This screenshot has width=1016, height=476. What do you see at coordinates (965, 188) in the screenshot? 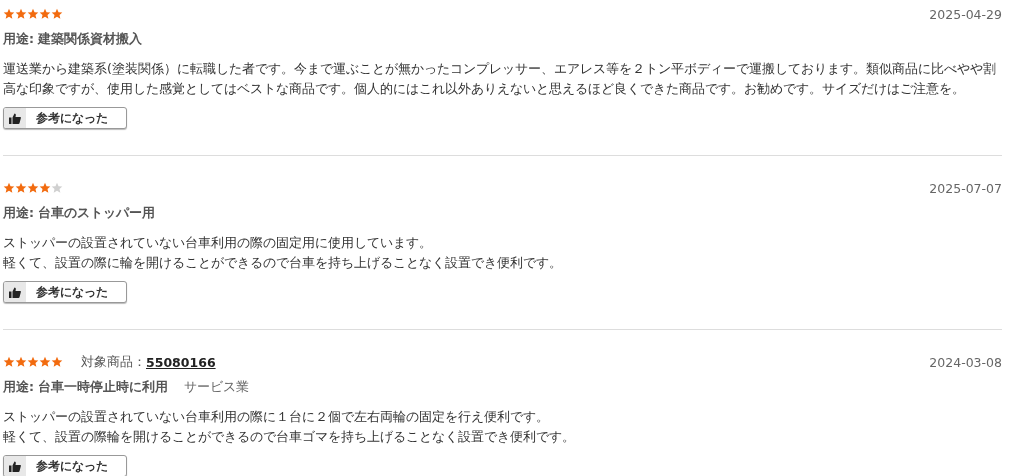
I see `review-date: 2025-07-07` at bounding box center [965, 188].